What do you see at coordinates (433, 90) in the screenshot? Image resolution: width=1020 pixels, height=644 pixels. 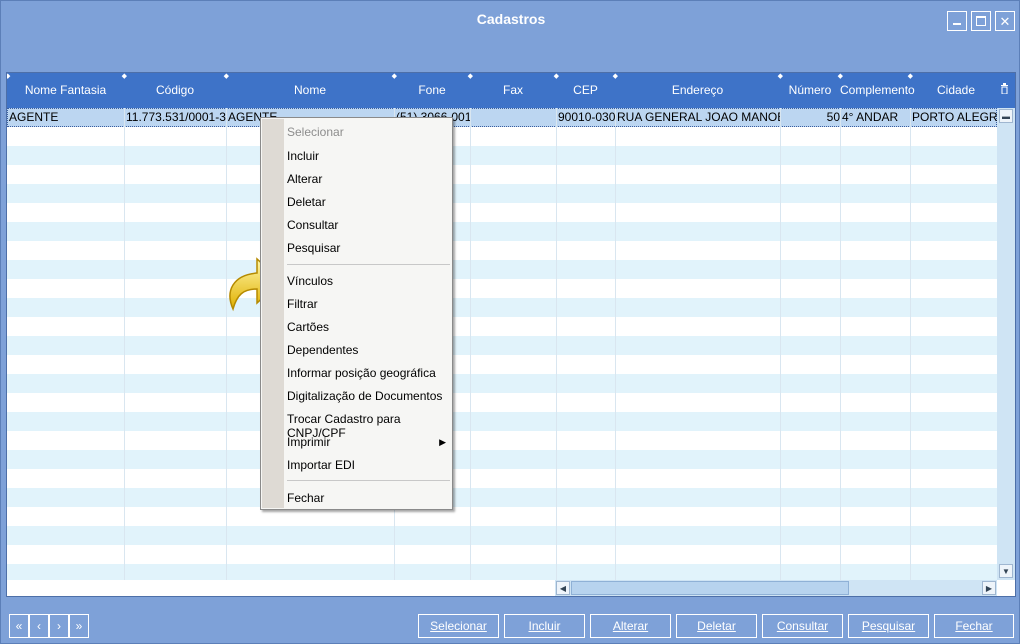 I see `column-header-fone: Fone ◆` at bounding box center [433, 90].